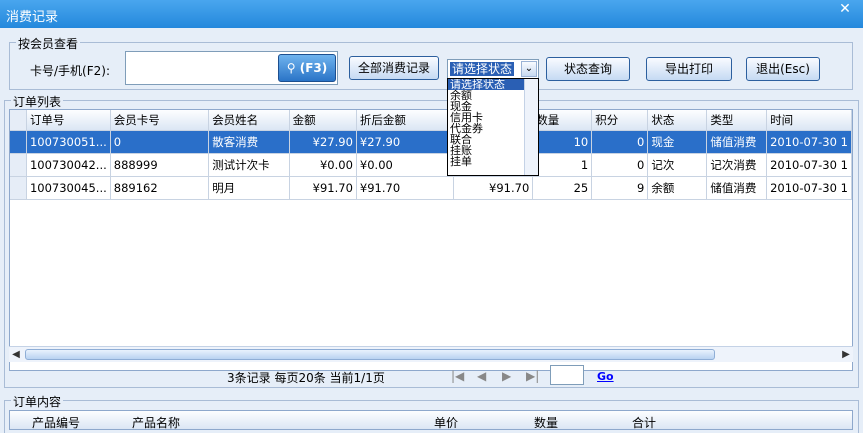  What do you see at coordinates (323, 165) in the screenshot?
I see `amount-cell: ¥0.00` at bounding box center [323, 165].